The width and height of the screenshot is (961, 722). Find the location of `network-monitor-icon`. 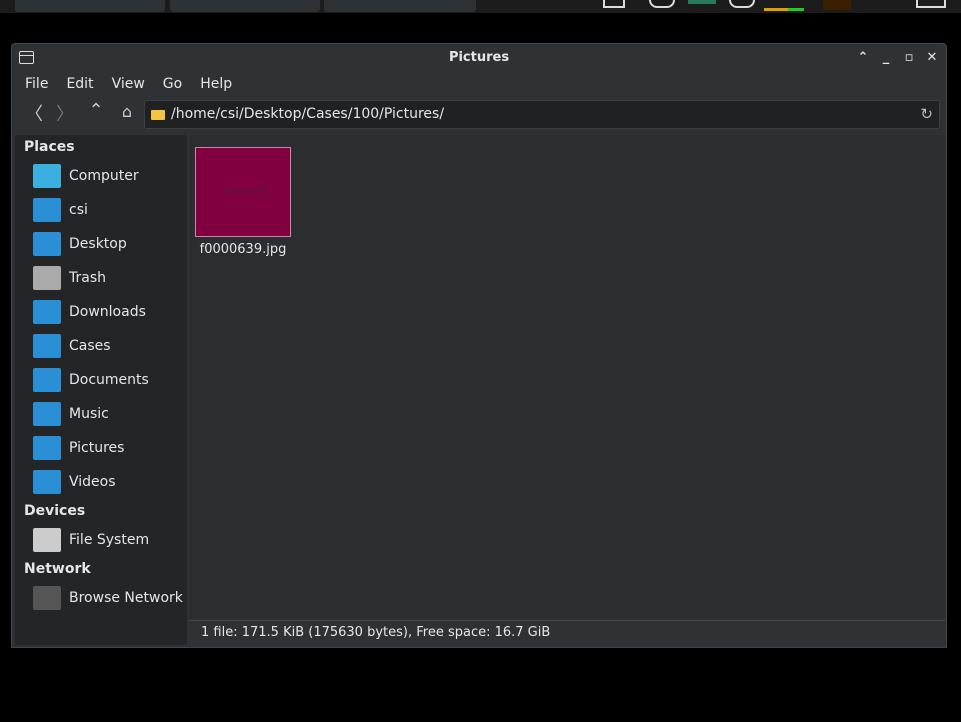

network-monitor-icon is located at coordinates (784, 9).